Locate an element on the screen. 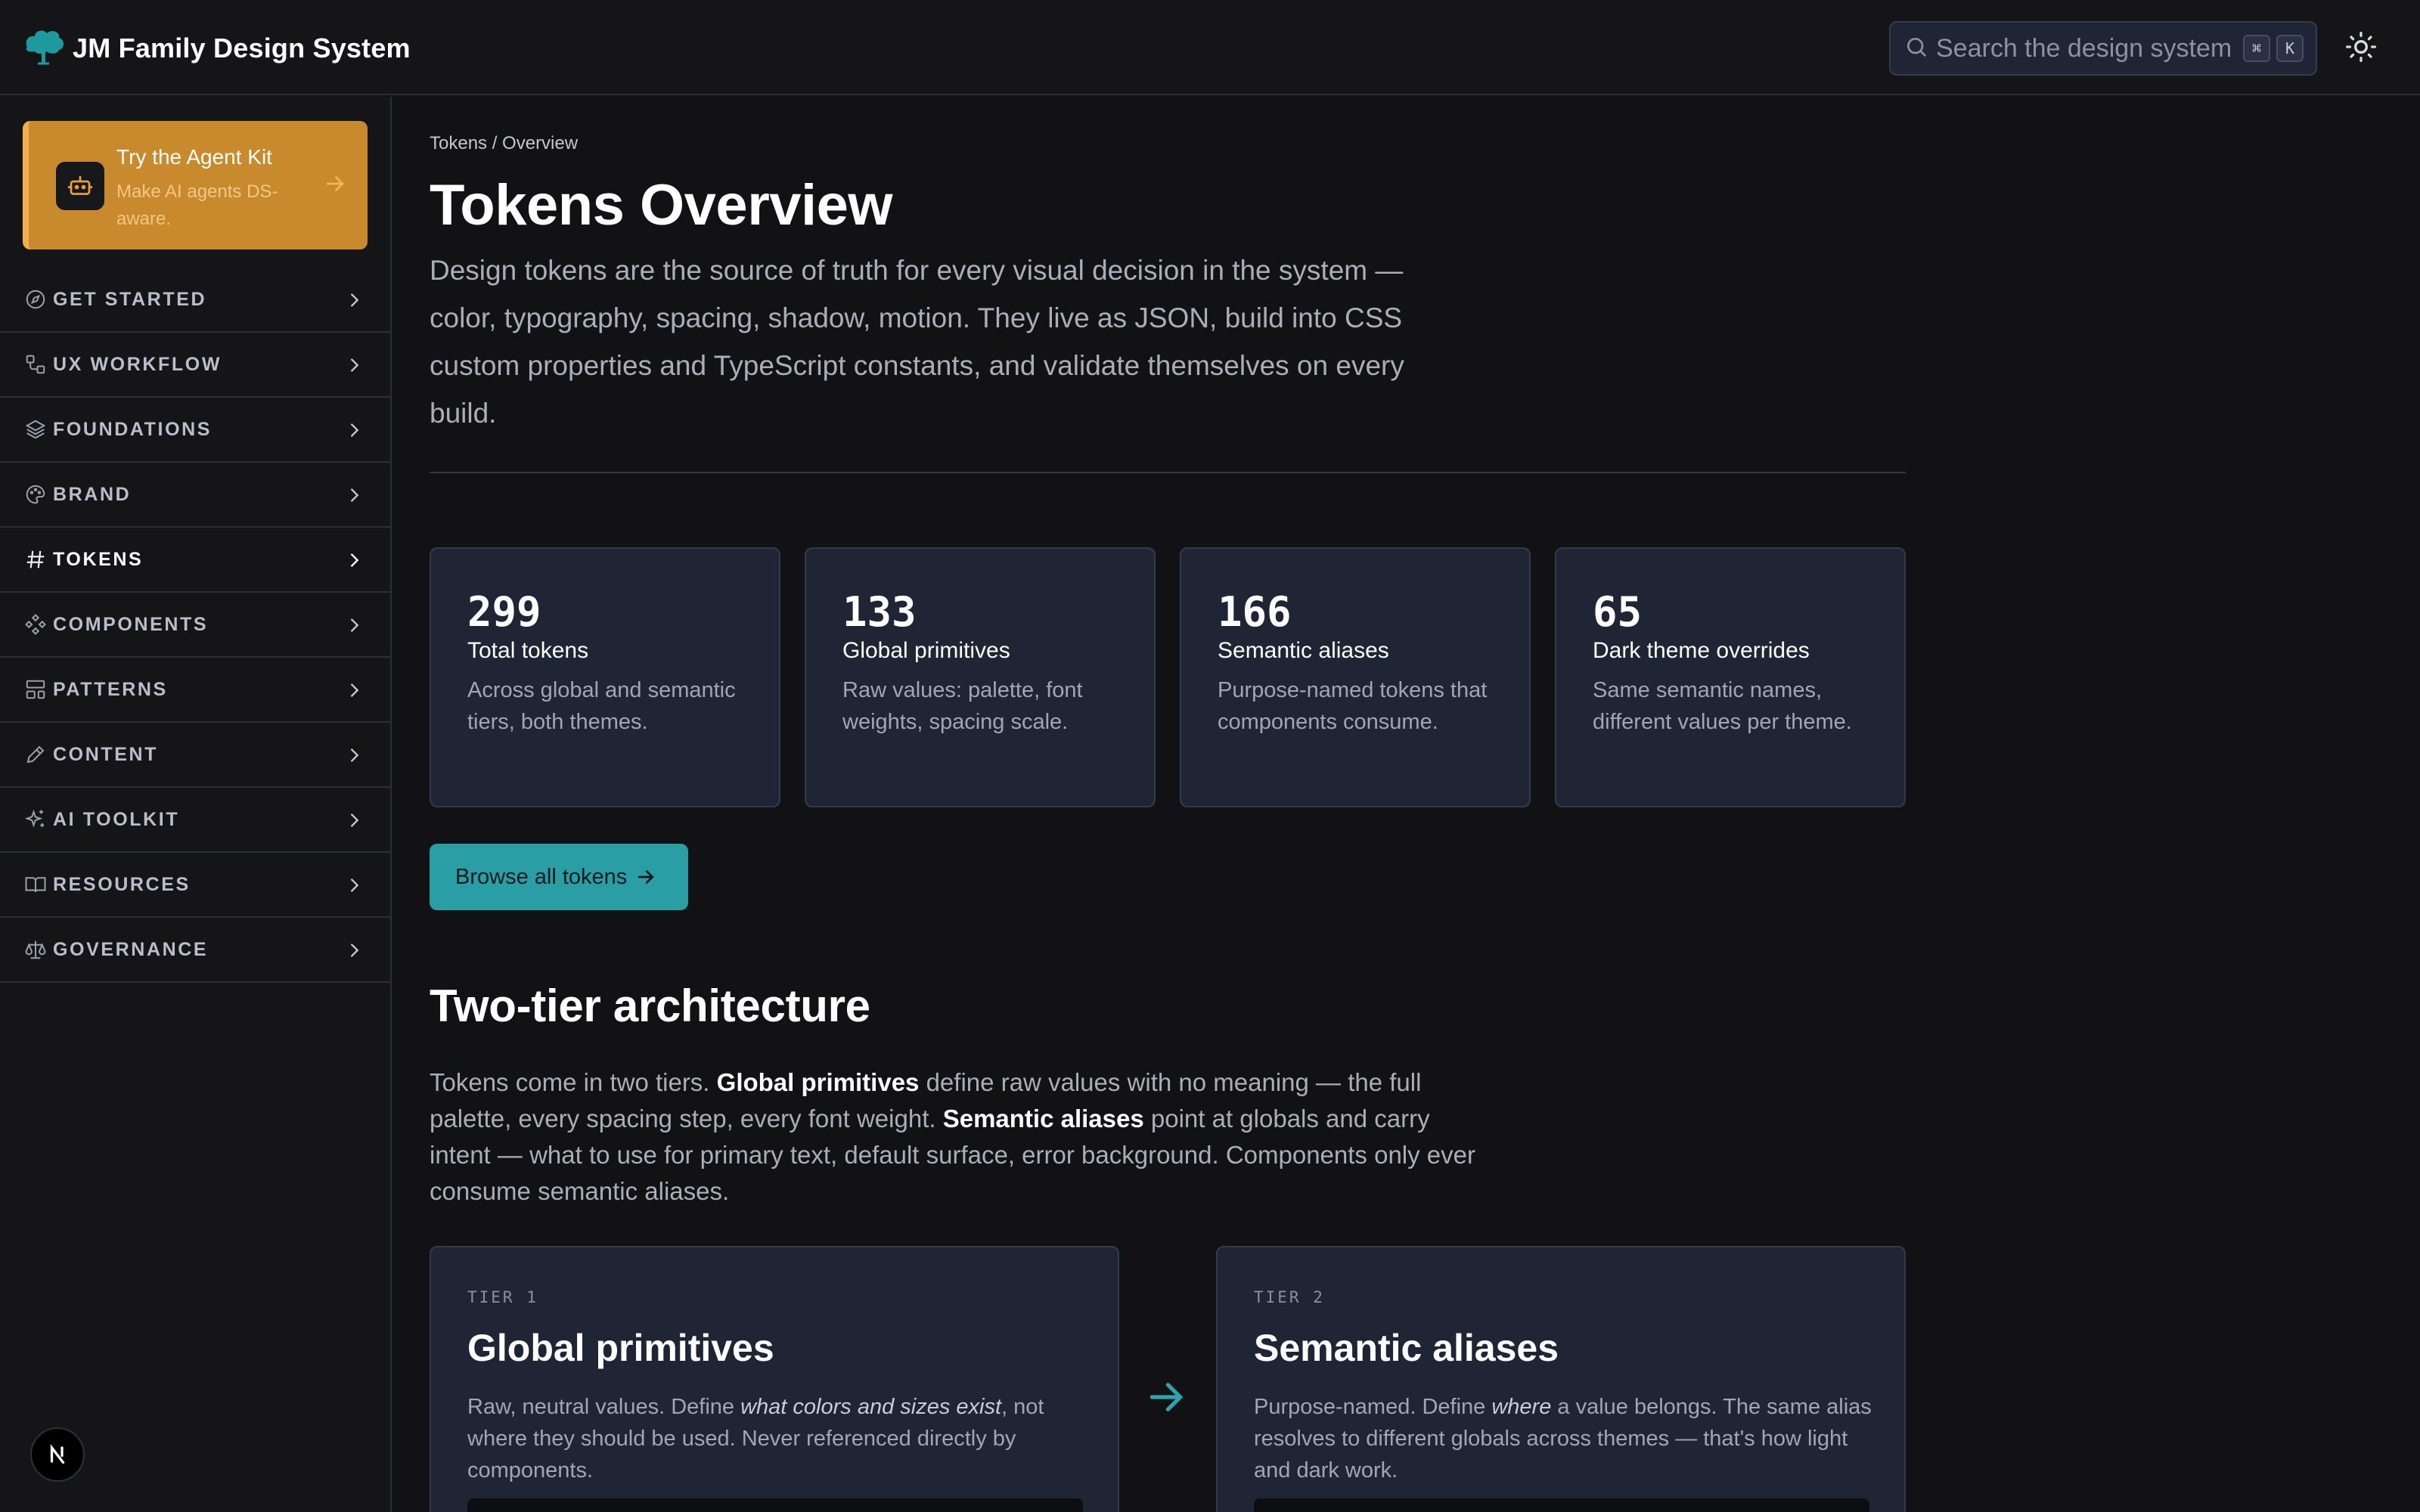 Image resolution: width=2420 pixels, height=1512 pixels. search-input: Search the design system ⌘ K is located at coordinates (2103, 48).